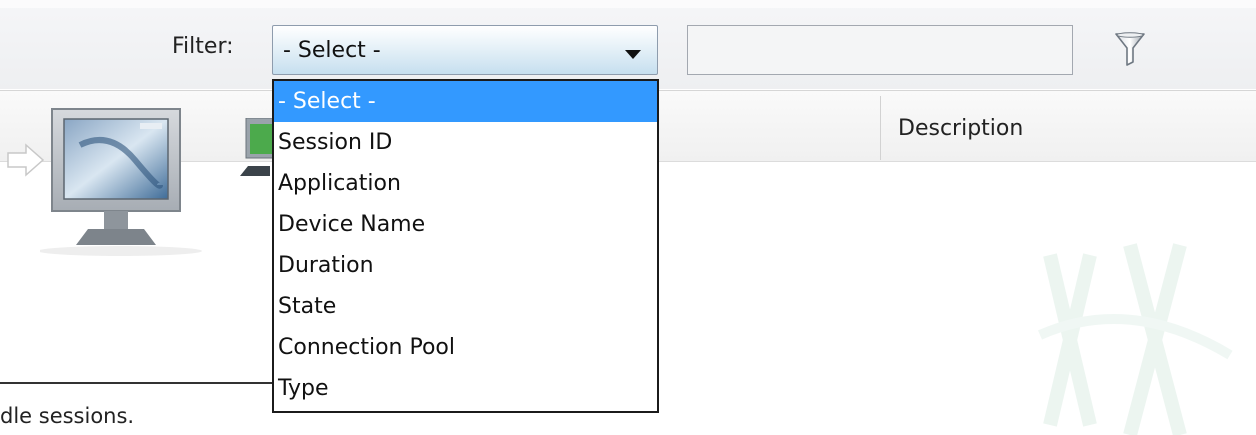  I want to click on dropdown-option-state: State, so click(465, 306).